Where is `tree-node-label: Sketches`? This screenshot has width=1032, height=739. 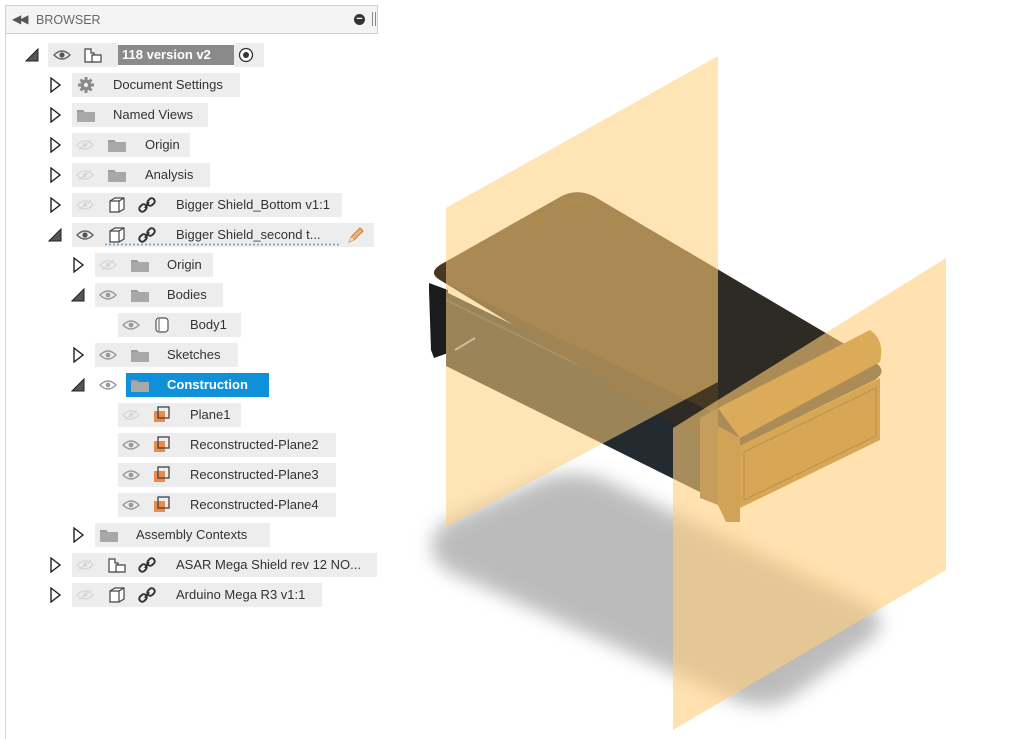
tree-node-label: Sketches is located at coordinates (194, 354).